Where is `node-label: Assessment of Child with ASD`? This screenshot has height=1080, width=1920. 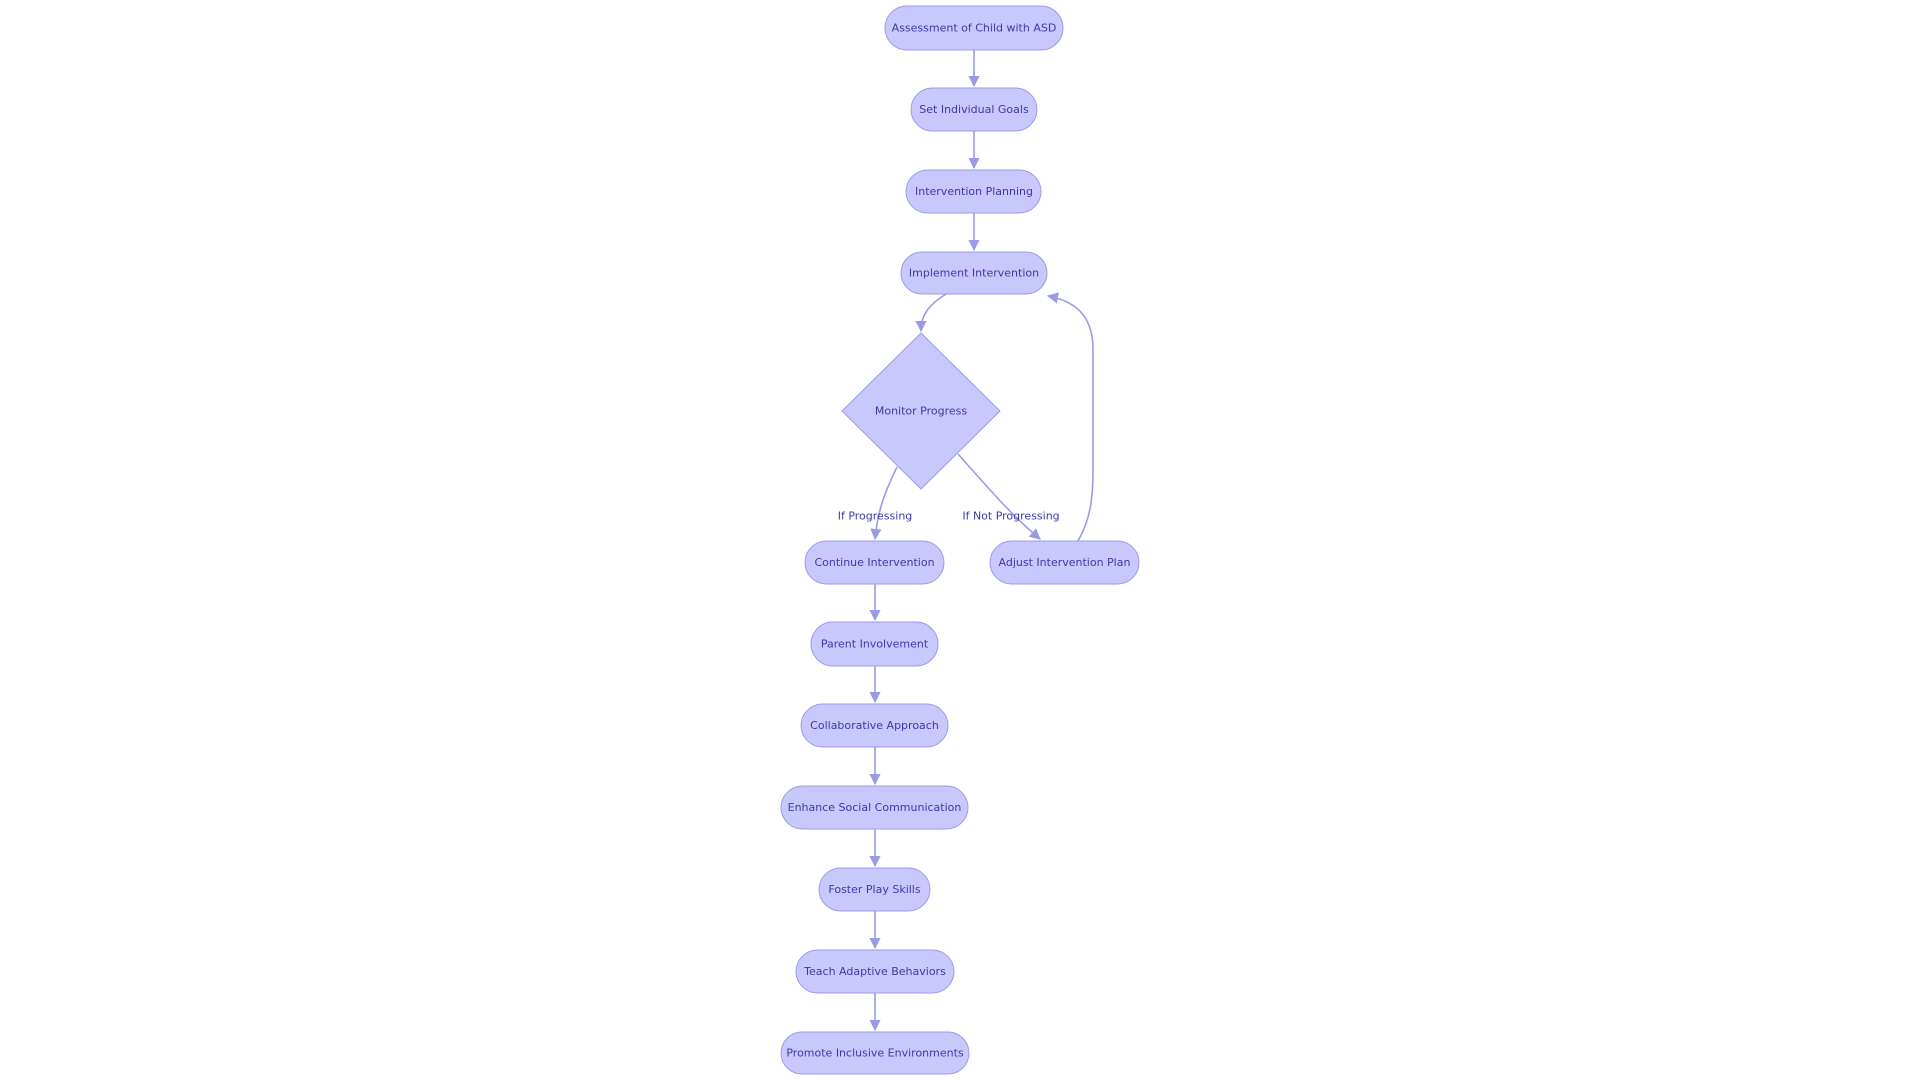 node-label: Assessment of Child with ASD is located at coordinates (974, 28).